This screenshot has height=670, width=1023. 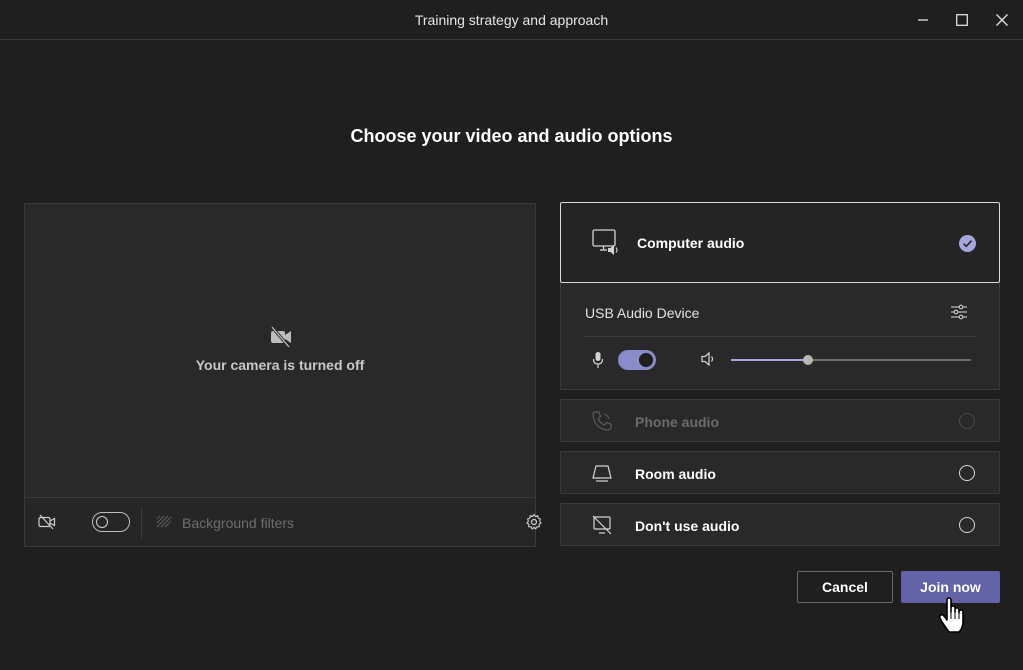 I want to click on close-icon, so click(x=1002, y=20).